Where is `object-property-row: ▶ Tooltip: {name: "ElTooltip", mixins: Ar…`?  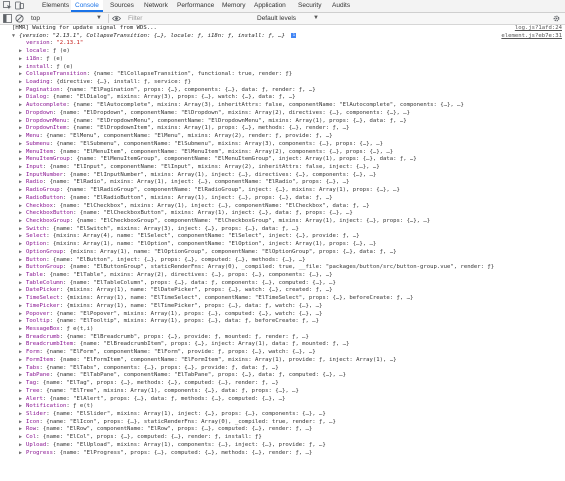
object-property-row: ▶ Tooltip: {name: "ElTooltip", mixins: Ar… is located at coordinates (282, 322).